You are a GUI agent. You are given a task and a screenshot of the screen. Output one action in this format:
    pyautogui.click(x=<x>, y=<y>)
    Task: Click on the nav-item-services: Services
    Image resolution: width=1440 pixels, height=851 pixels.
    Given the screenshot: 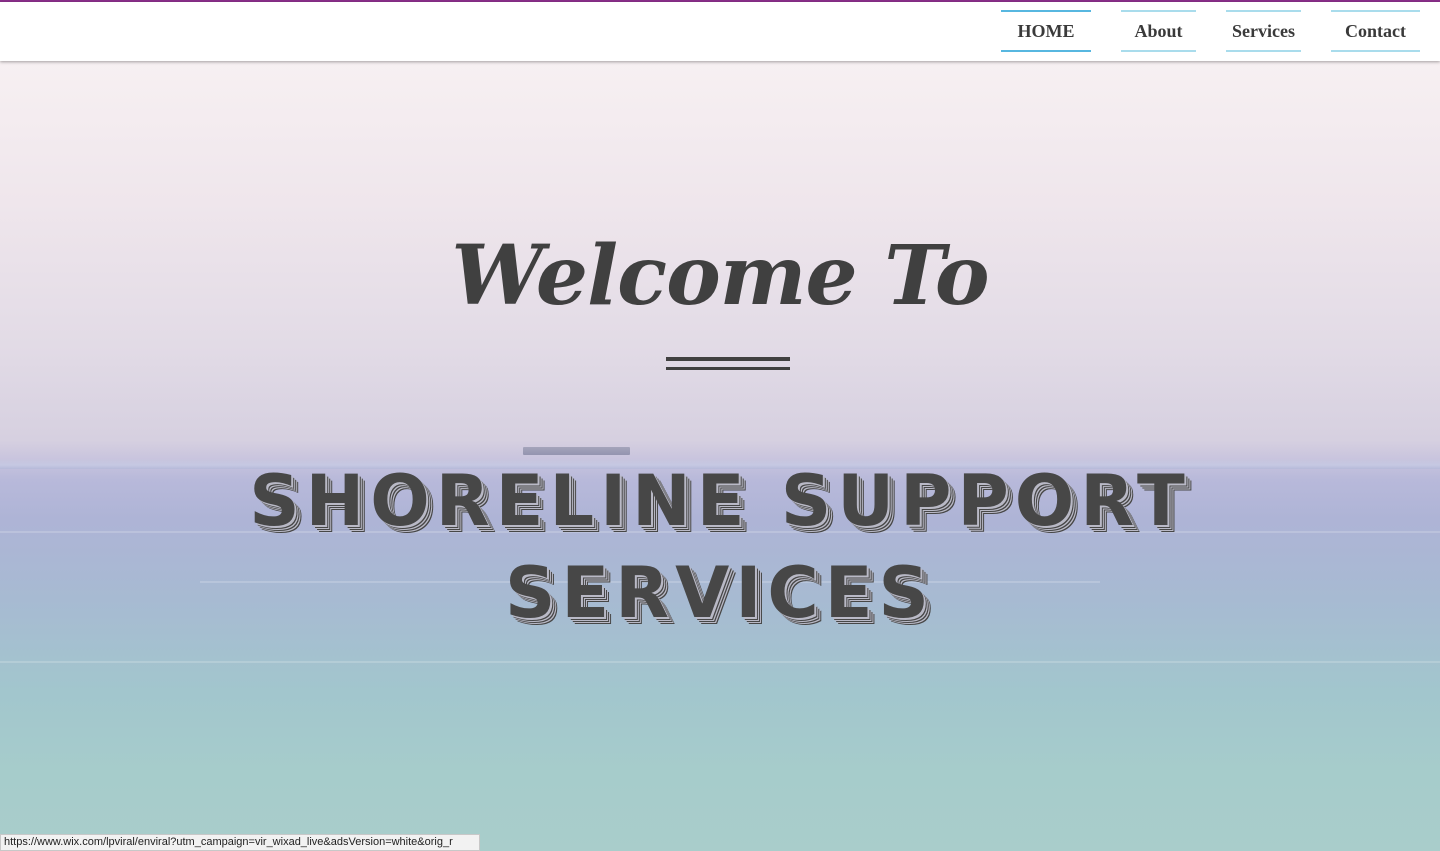 What is the action you would take?
    pyautogui.click(x=1263, y=31)
    